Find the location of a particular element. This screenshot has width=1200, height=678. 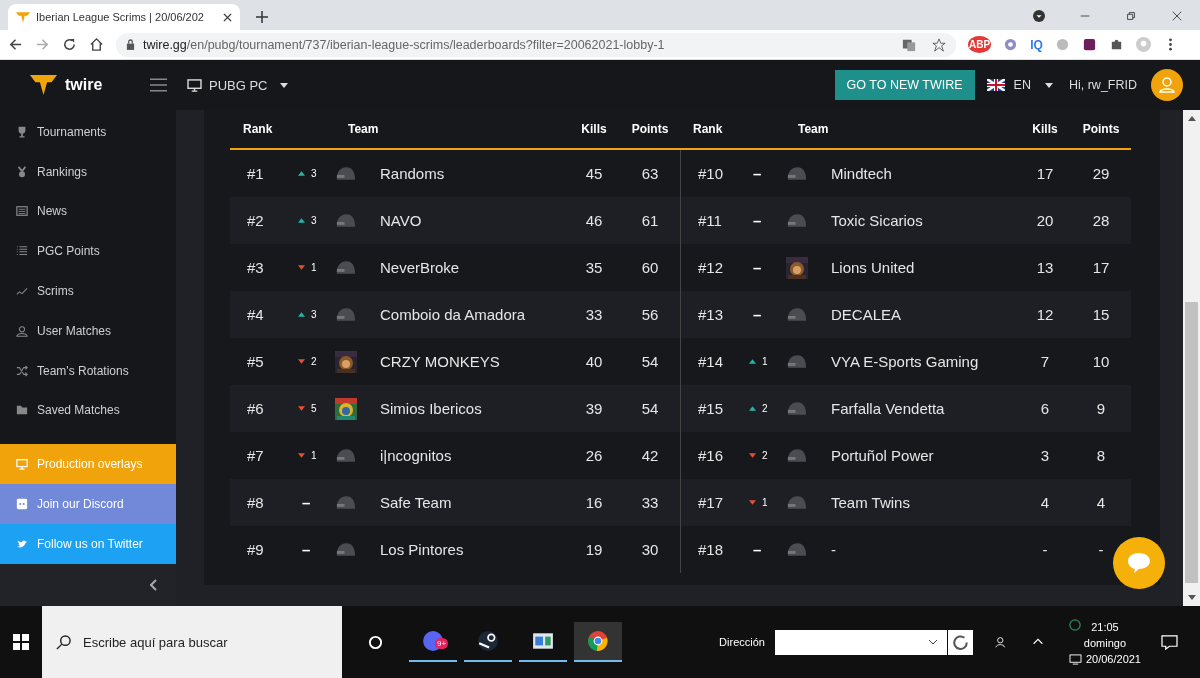

sidebar-item: User Matches is located at coordinates (88, 331).